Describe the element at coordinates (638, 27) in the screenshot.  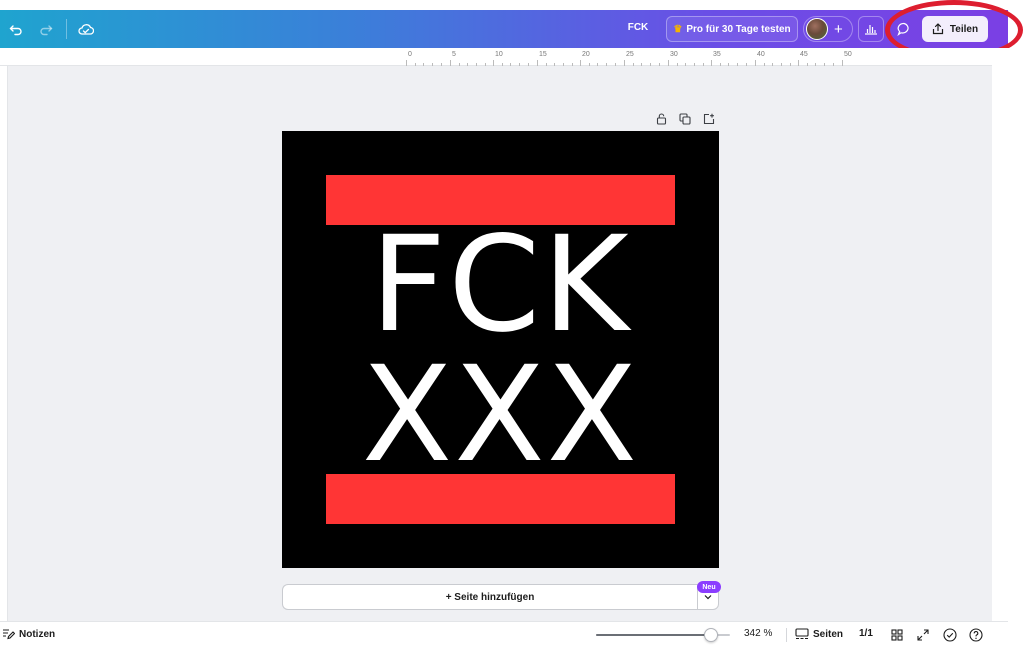
I see `document-title: FCK` at that location.